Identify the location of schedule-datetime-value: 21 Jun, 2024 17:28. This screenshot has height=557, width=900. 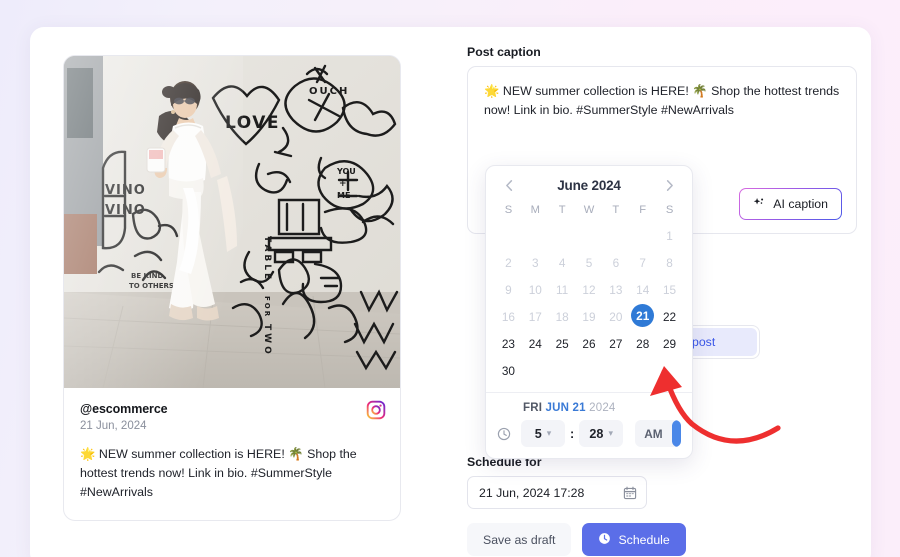
(532, 492).